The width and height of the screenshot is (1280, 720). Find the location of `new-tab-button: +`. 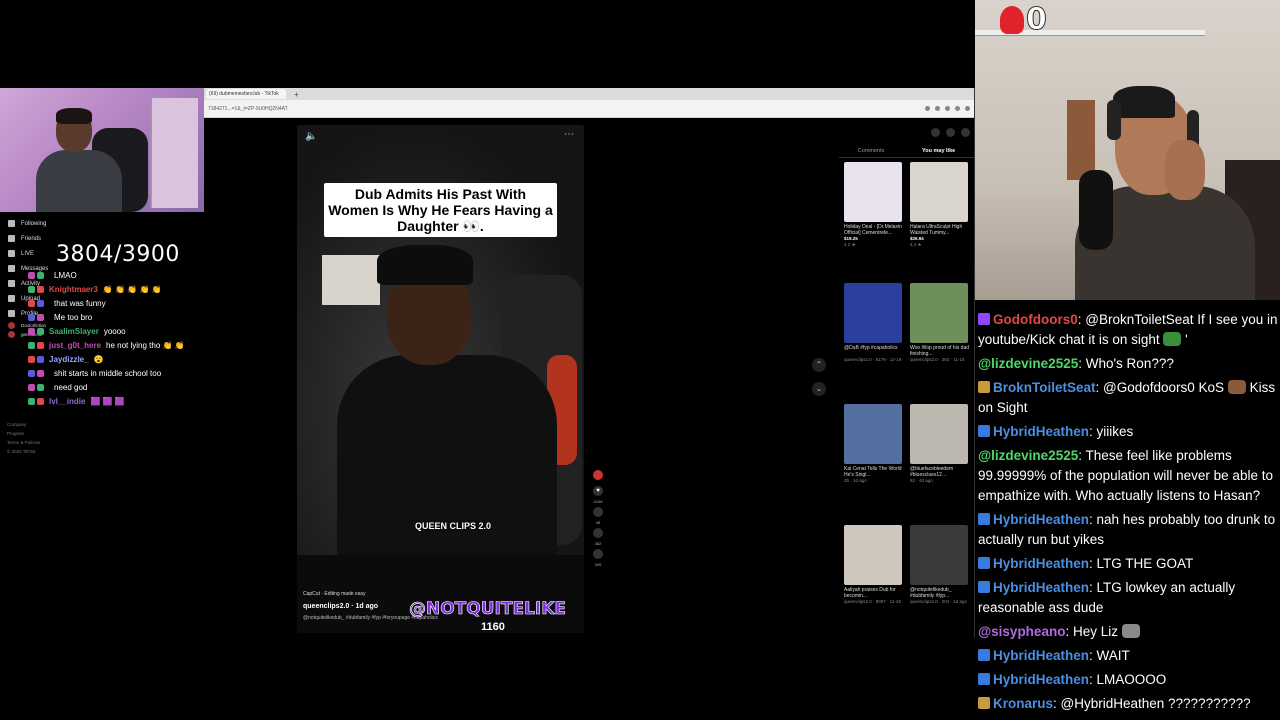

new-tab-button: + is located at coordinates (296, 94).